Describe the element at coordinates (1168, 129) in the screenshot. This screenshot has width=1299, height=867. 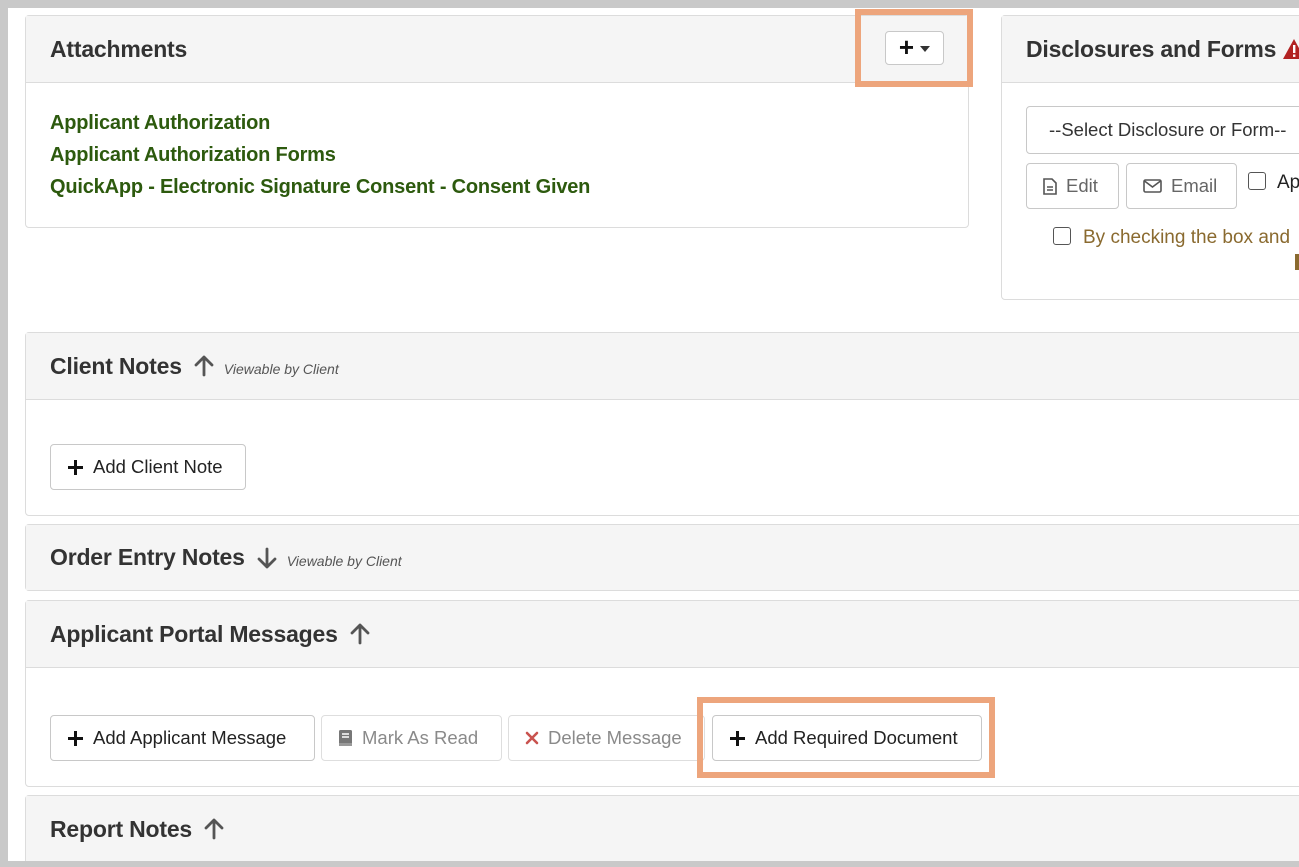
I see `disclosure-select-value: --Select Disclosure or Form--` at that location.